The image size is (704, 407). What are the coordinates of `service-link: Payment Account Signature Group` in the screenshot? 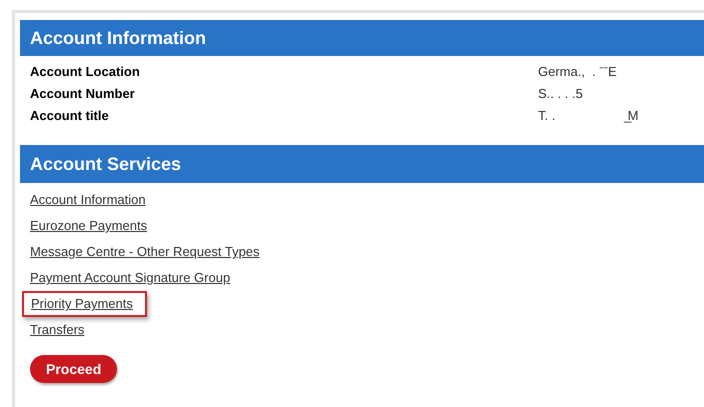 It's located at (130, 278).